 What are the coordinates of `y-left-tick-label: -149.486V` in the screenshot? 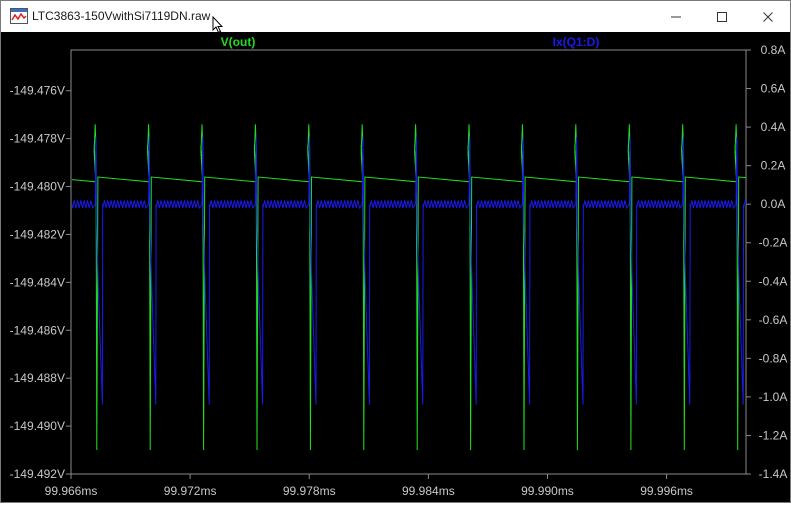 It's located at (37, 330).